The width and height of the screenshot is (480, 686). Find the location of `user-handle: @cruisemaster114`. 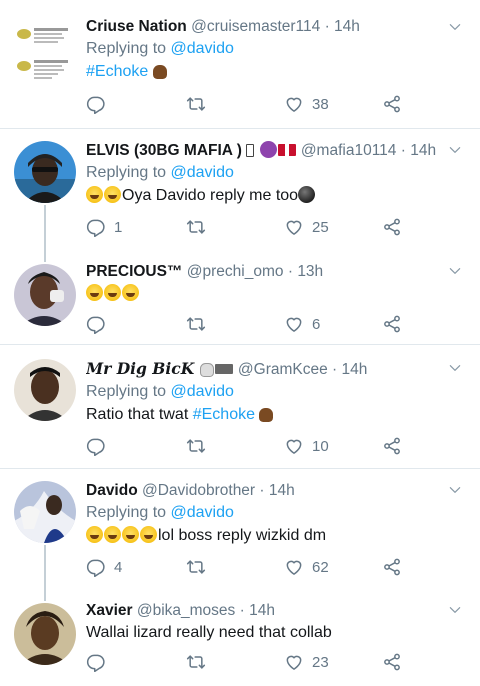

user-handle: @cruisemaster114 is located at coordinates (255, 26).